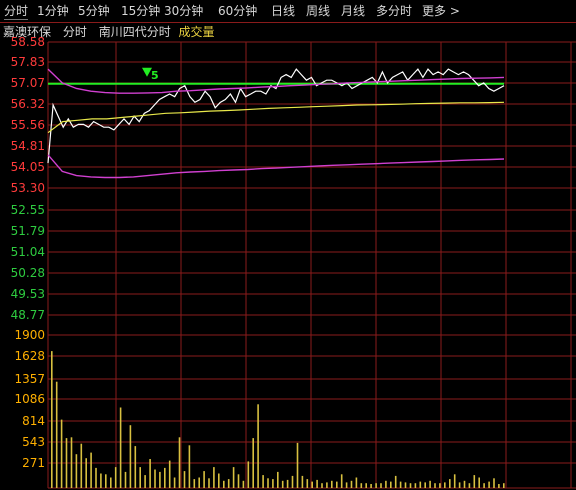 The width and height of the screenshot is (576, 490). What do you see at coordinates (28, 62) in the screenshot?
I see `price-tick-label: 57.83` at bounding box center [28, 62].